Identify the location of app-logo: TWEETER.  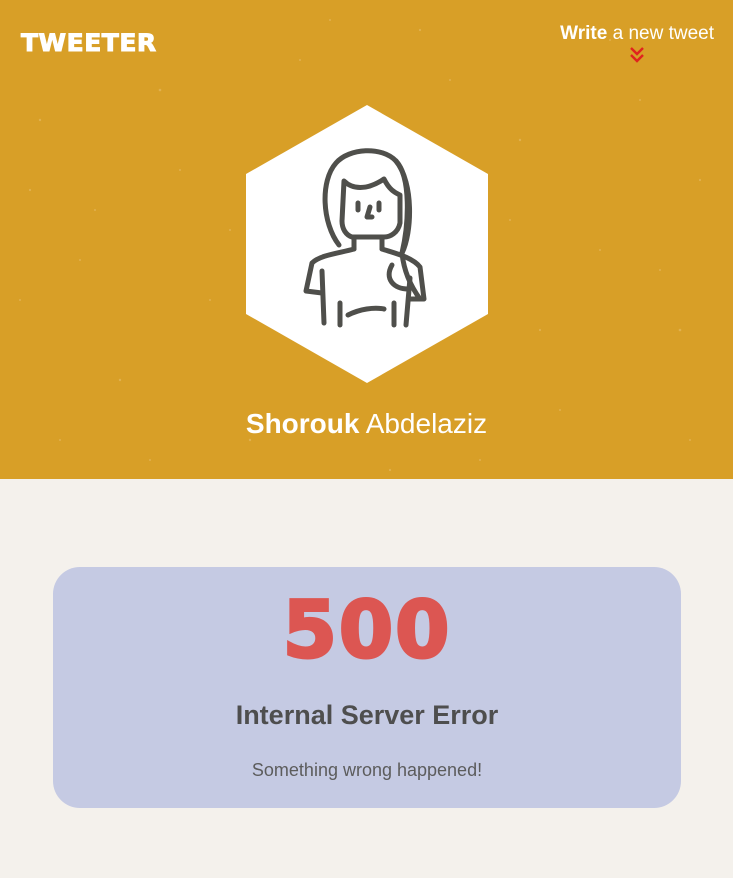
(89, 43).